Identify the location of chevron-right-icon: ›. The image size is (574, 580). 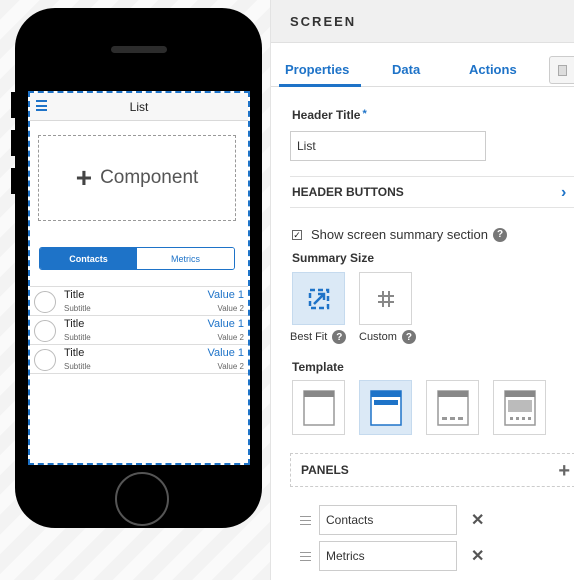
(566, 192).